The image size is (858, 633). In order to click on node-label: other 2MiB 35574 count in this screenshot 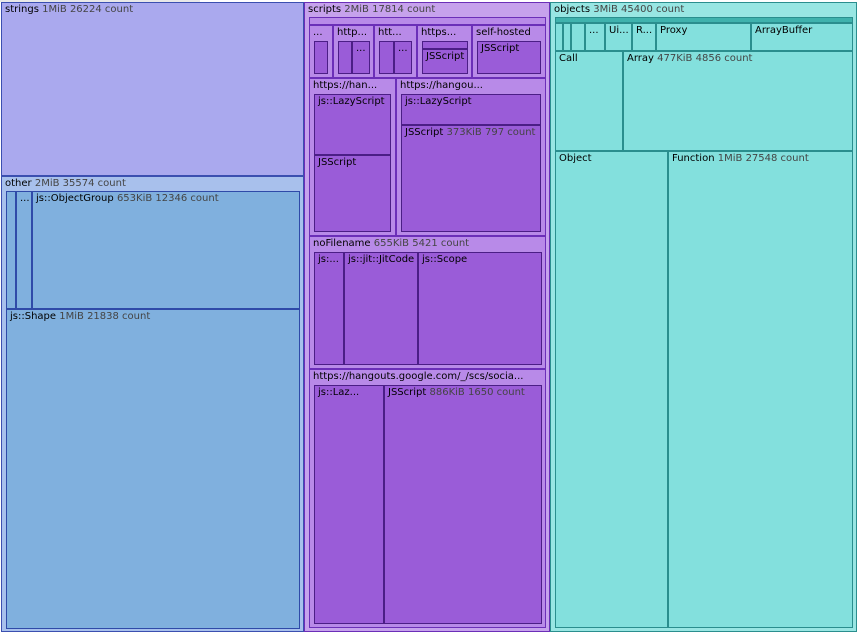, I will do `click(65, 183)`.